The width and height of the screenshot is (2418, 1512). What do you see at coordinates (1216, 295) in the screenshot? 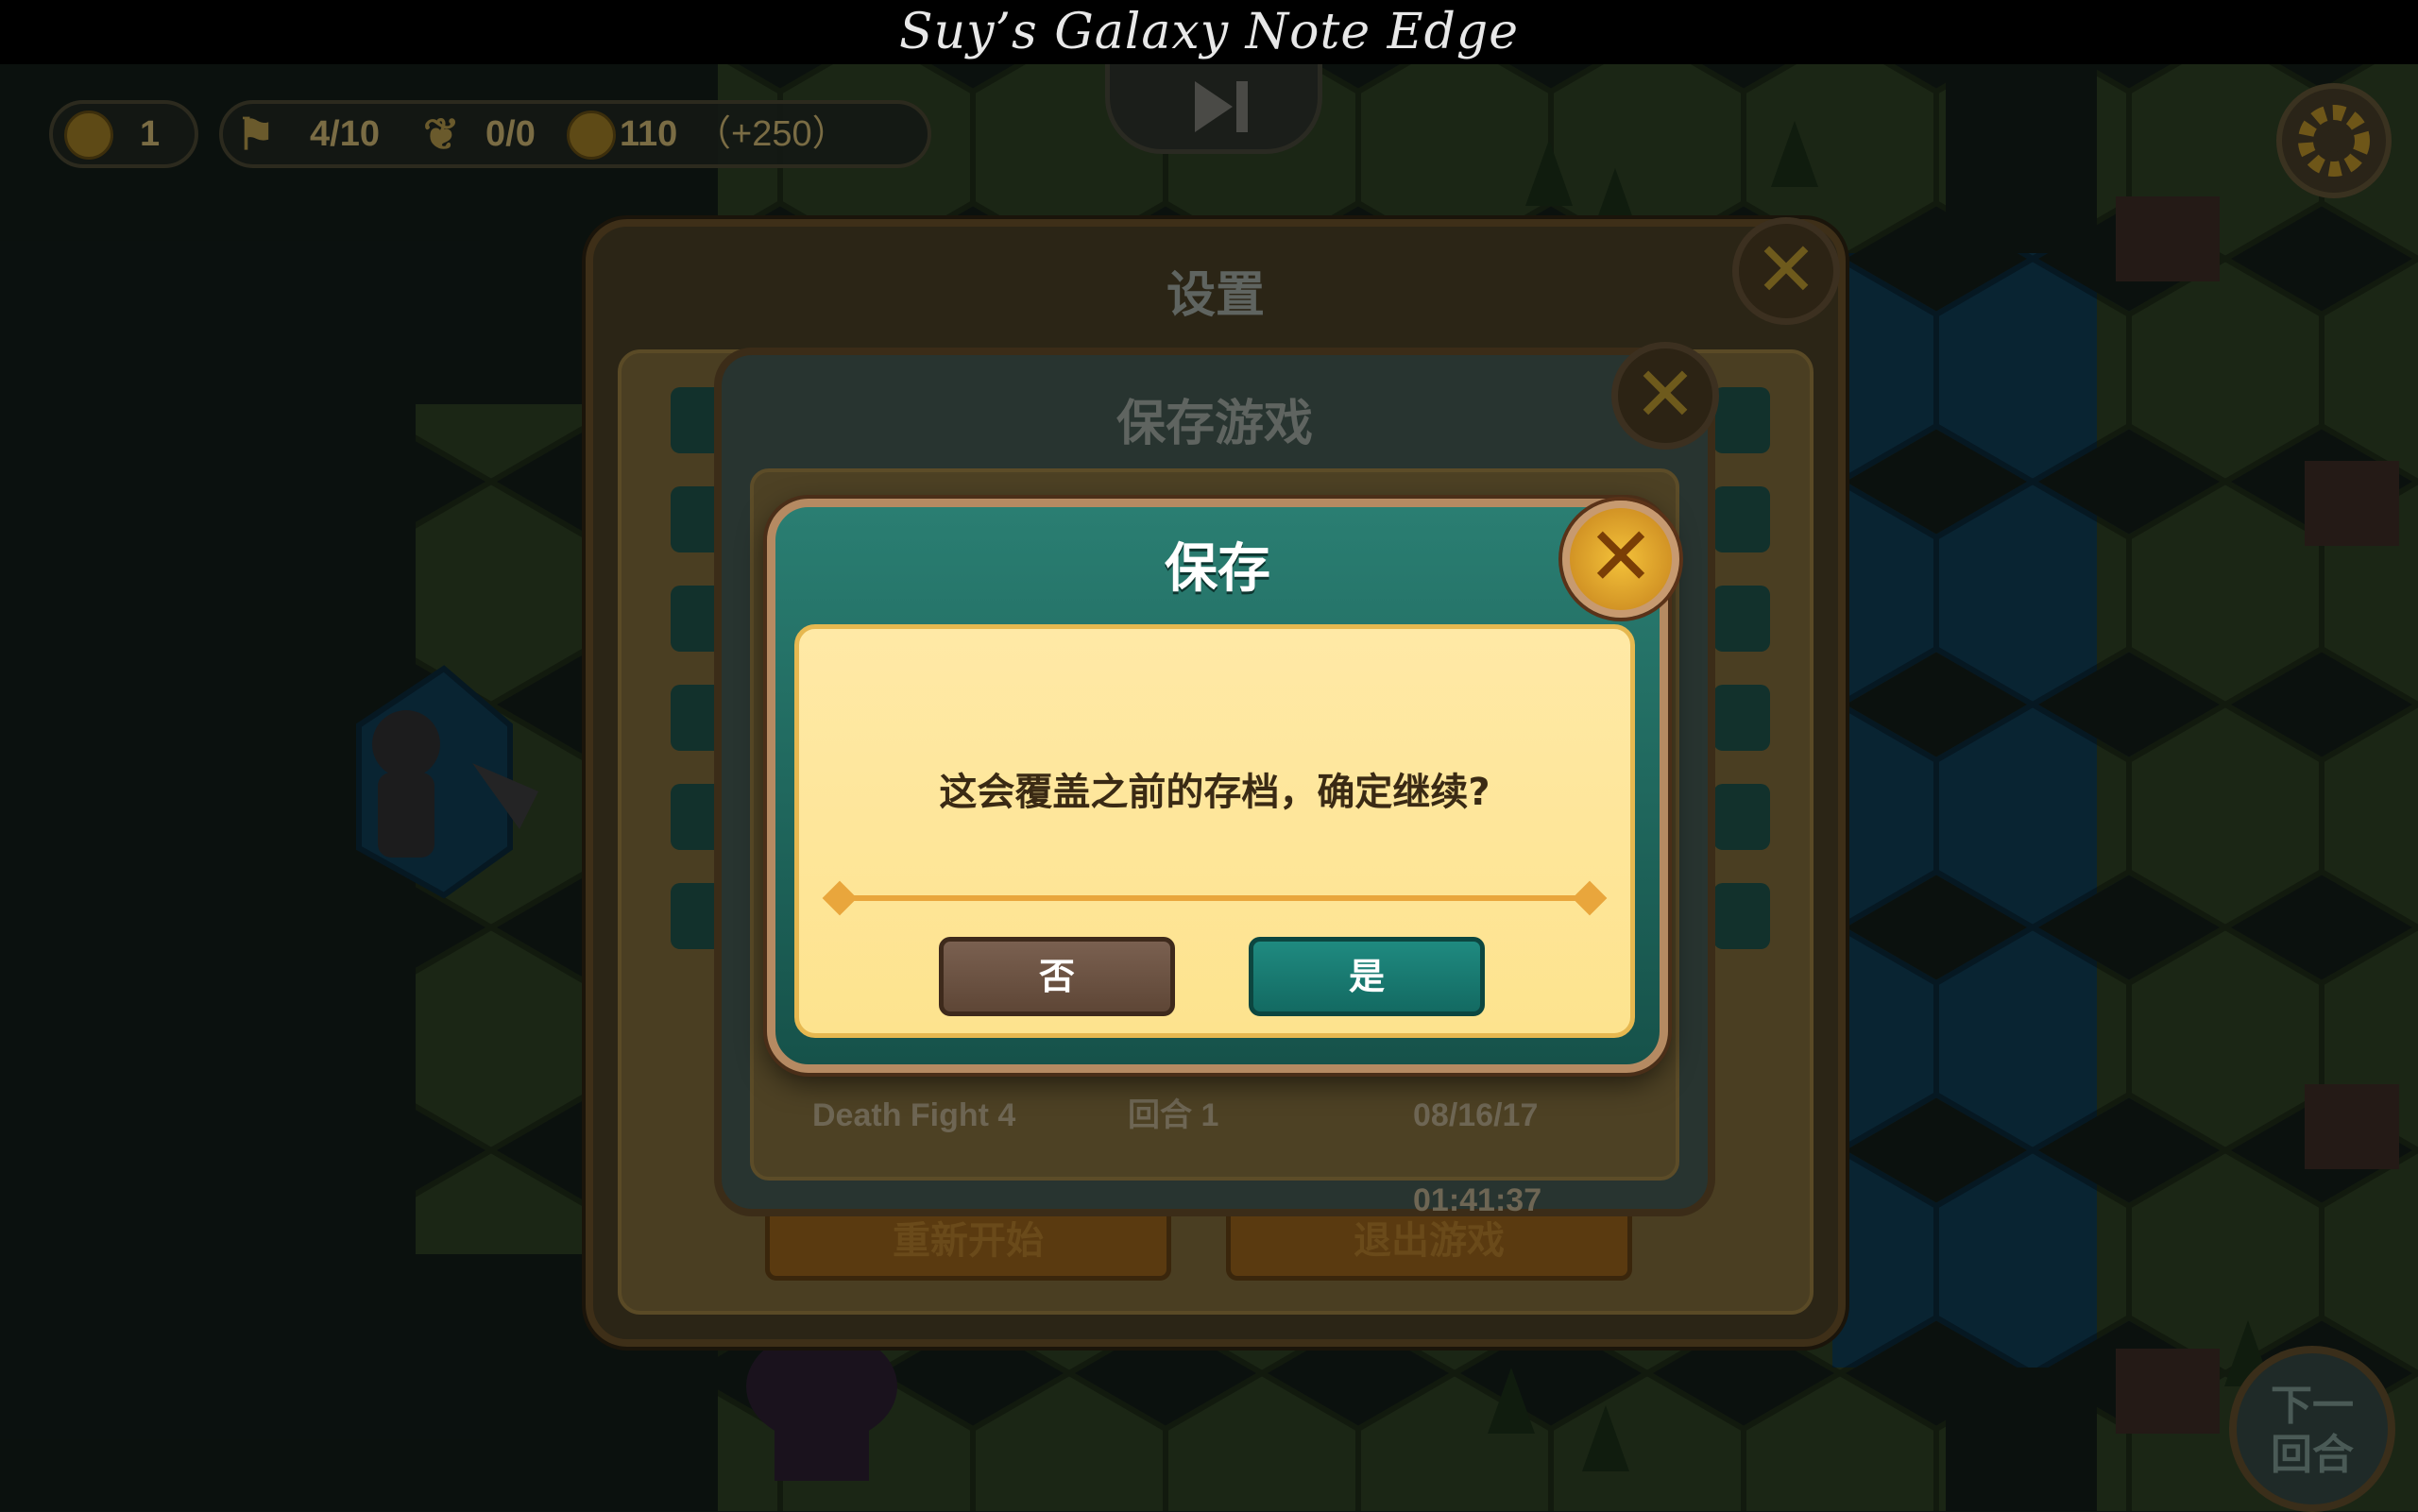
I see `settings-title: 设置` at bounding box center [1216, 295].